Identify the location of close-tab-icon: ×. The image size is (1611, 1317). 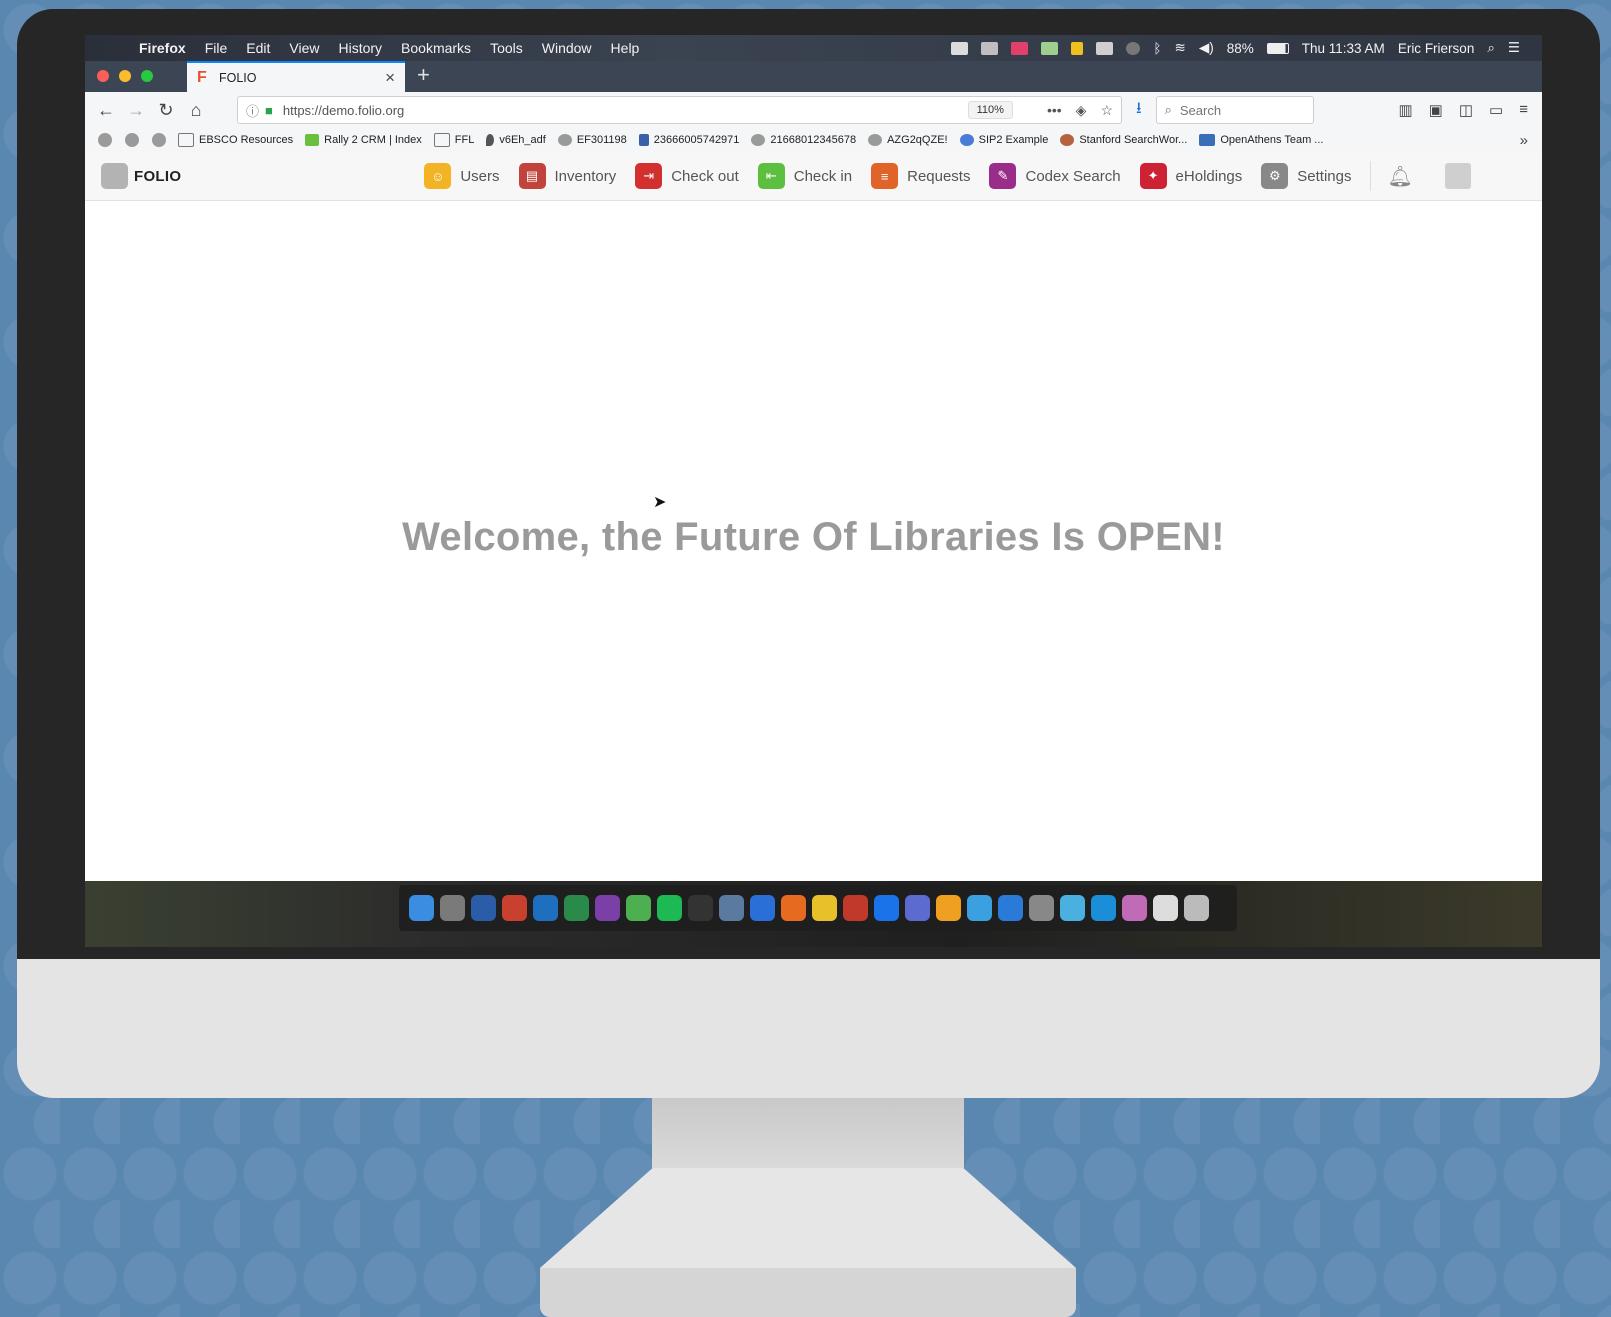
(390, 78).